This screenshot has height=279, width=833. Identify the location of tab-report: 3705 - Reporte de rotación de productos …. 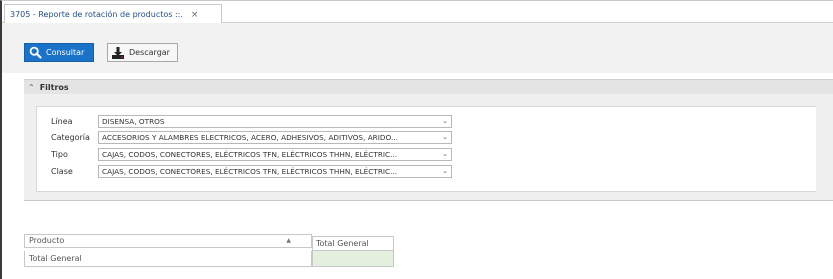
(113, 14).